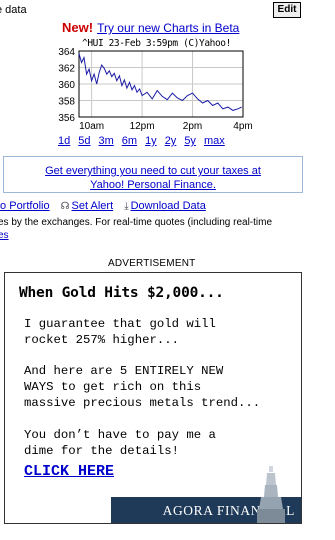 The width and height of the screenshot is (335, 540). I want to click on download-arrow-icon: ⤓, so click(126, 206).